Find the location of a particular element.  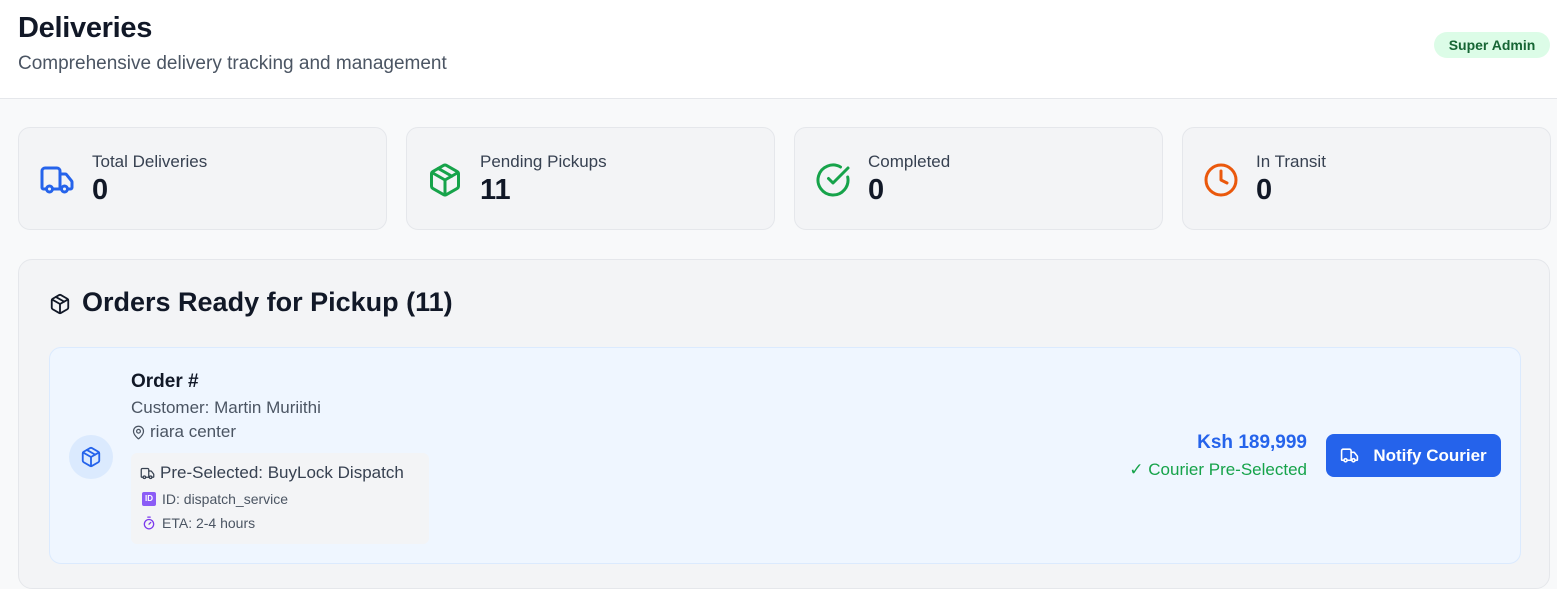

order-location: riara center is located at coordinates (183, 432).